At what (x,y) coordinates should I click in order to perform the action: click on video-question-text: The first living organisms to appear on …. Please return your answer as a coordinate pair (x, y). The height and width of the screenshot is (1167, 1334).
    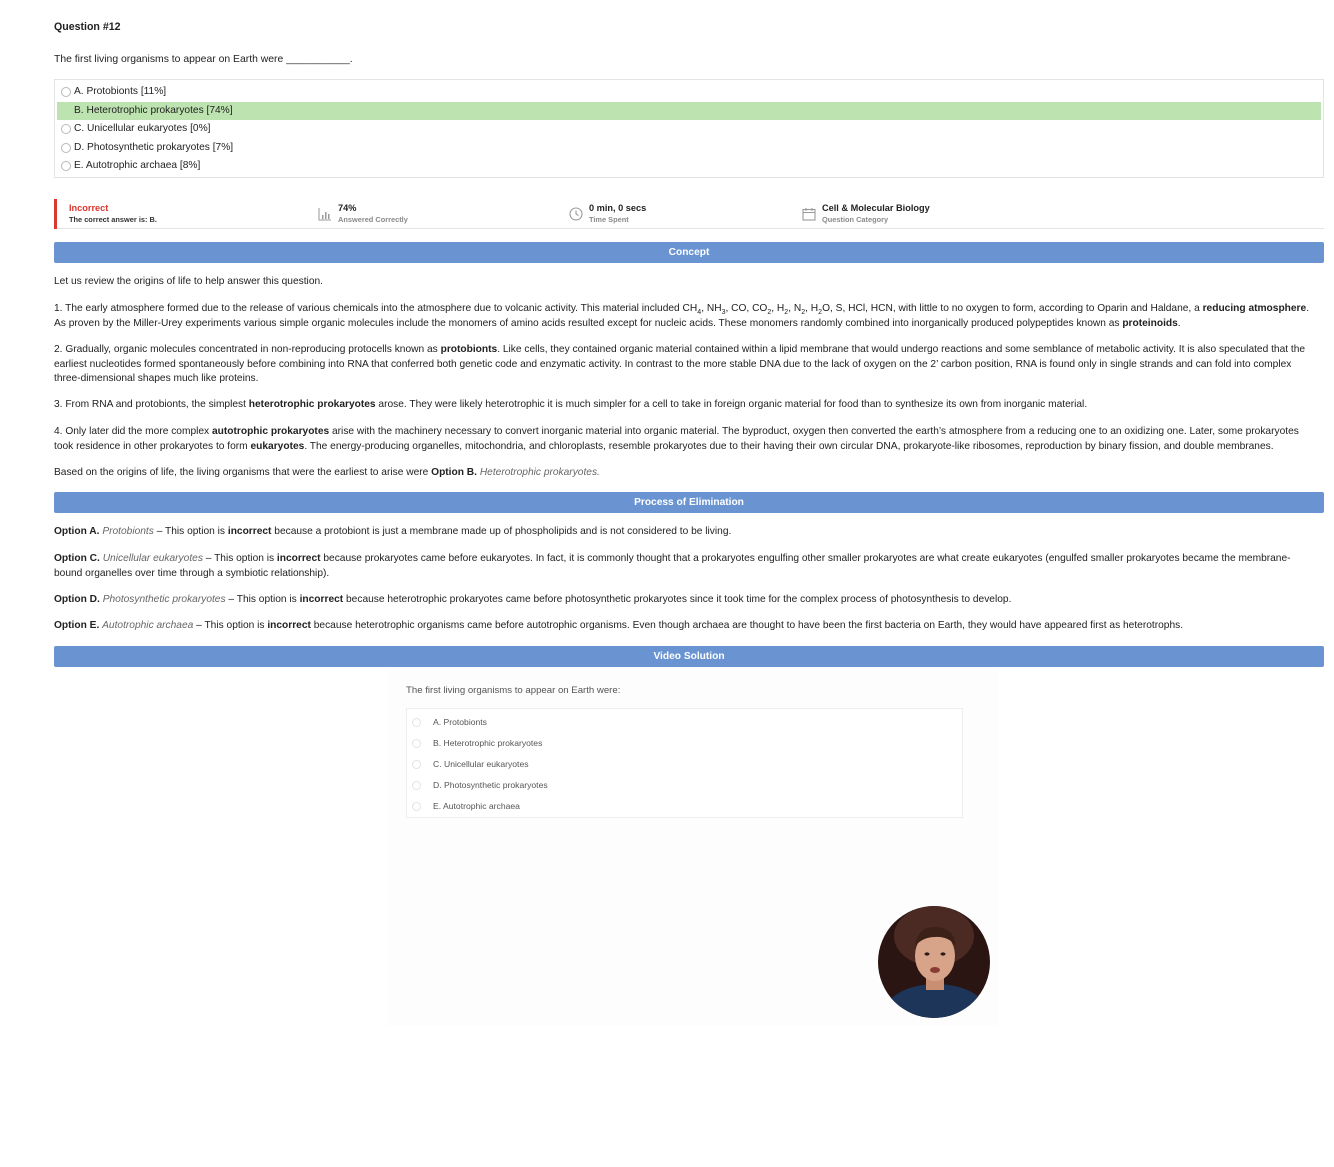
    Looking at the image, I should click on (513, 690).